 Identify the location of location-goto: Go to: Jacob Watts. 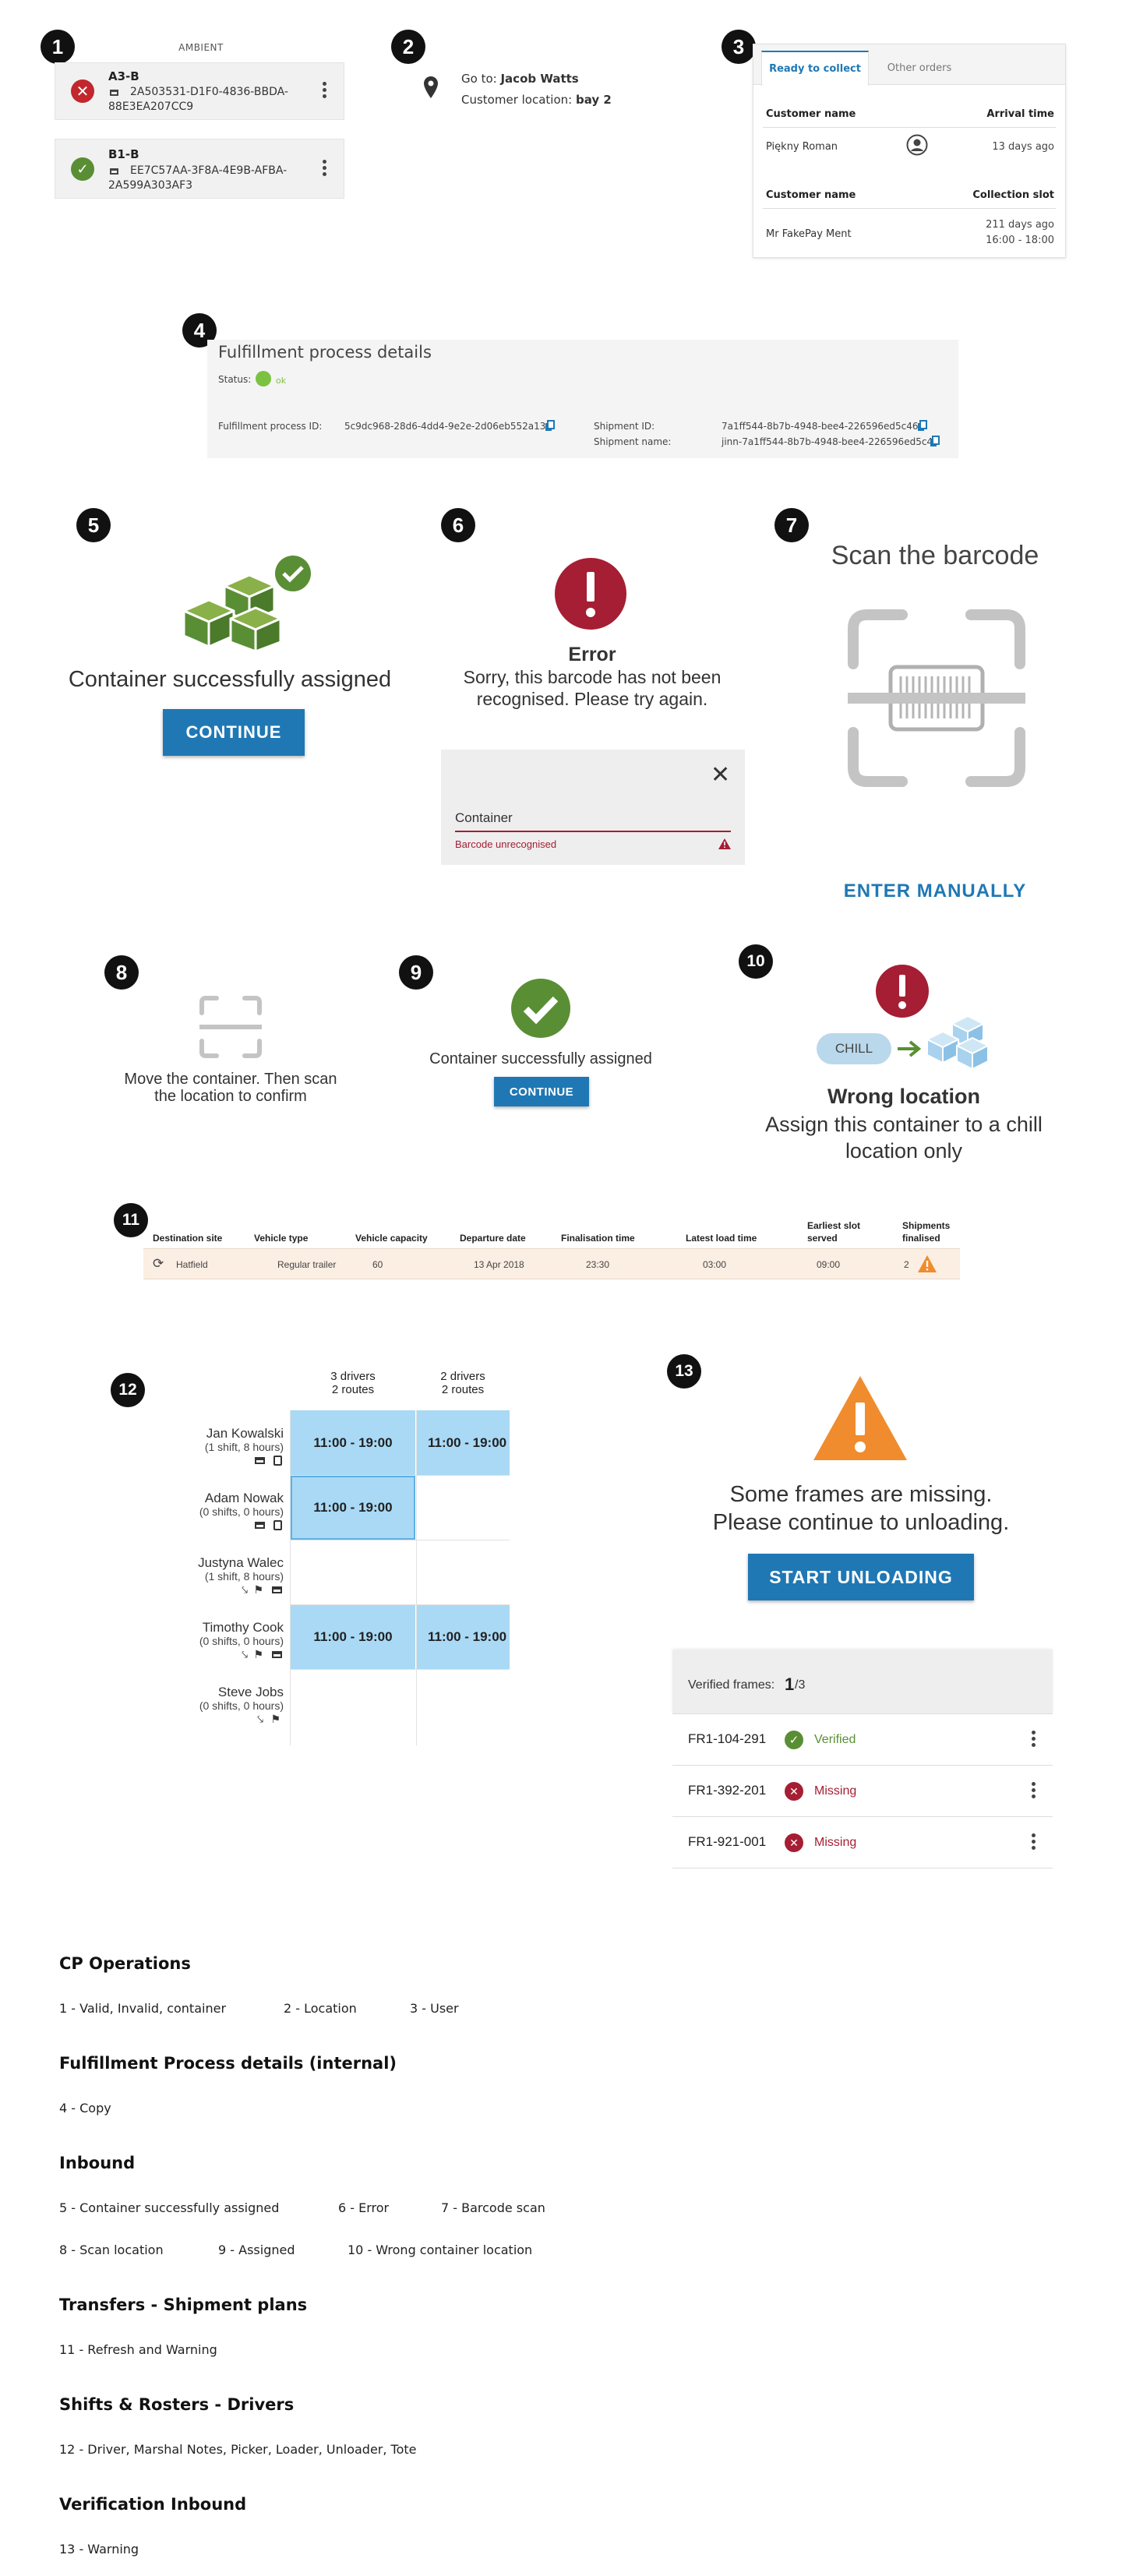
(520, 79).